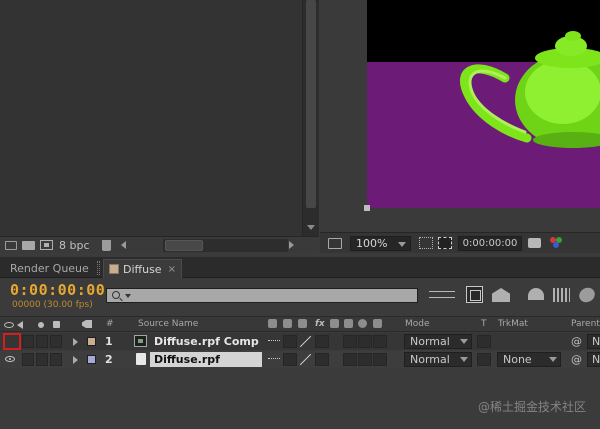 This screenshot has width=600, height=429. What do you see at coordinates (362, 323) in the screenshot?
I see `adjustment-layer-switch-icon` at bounding box center [362, 323].